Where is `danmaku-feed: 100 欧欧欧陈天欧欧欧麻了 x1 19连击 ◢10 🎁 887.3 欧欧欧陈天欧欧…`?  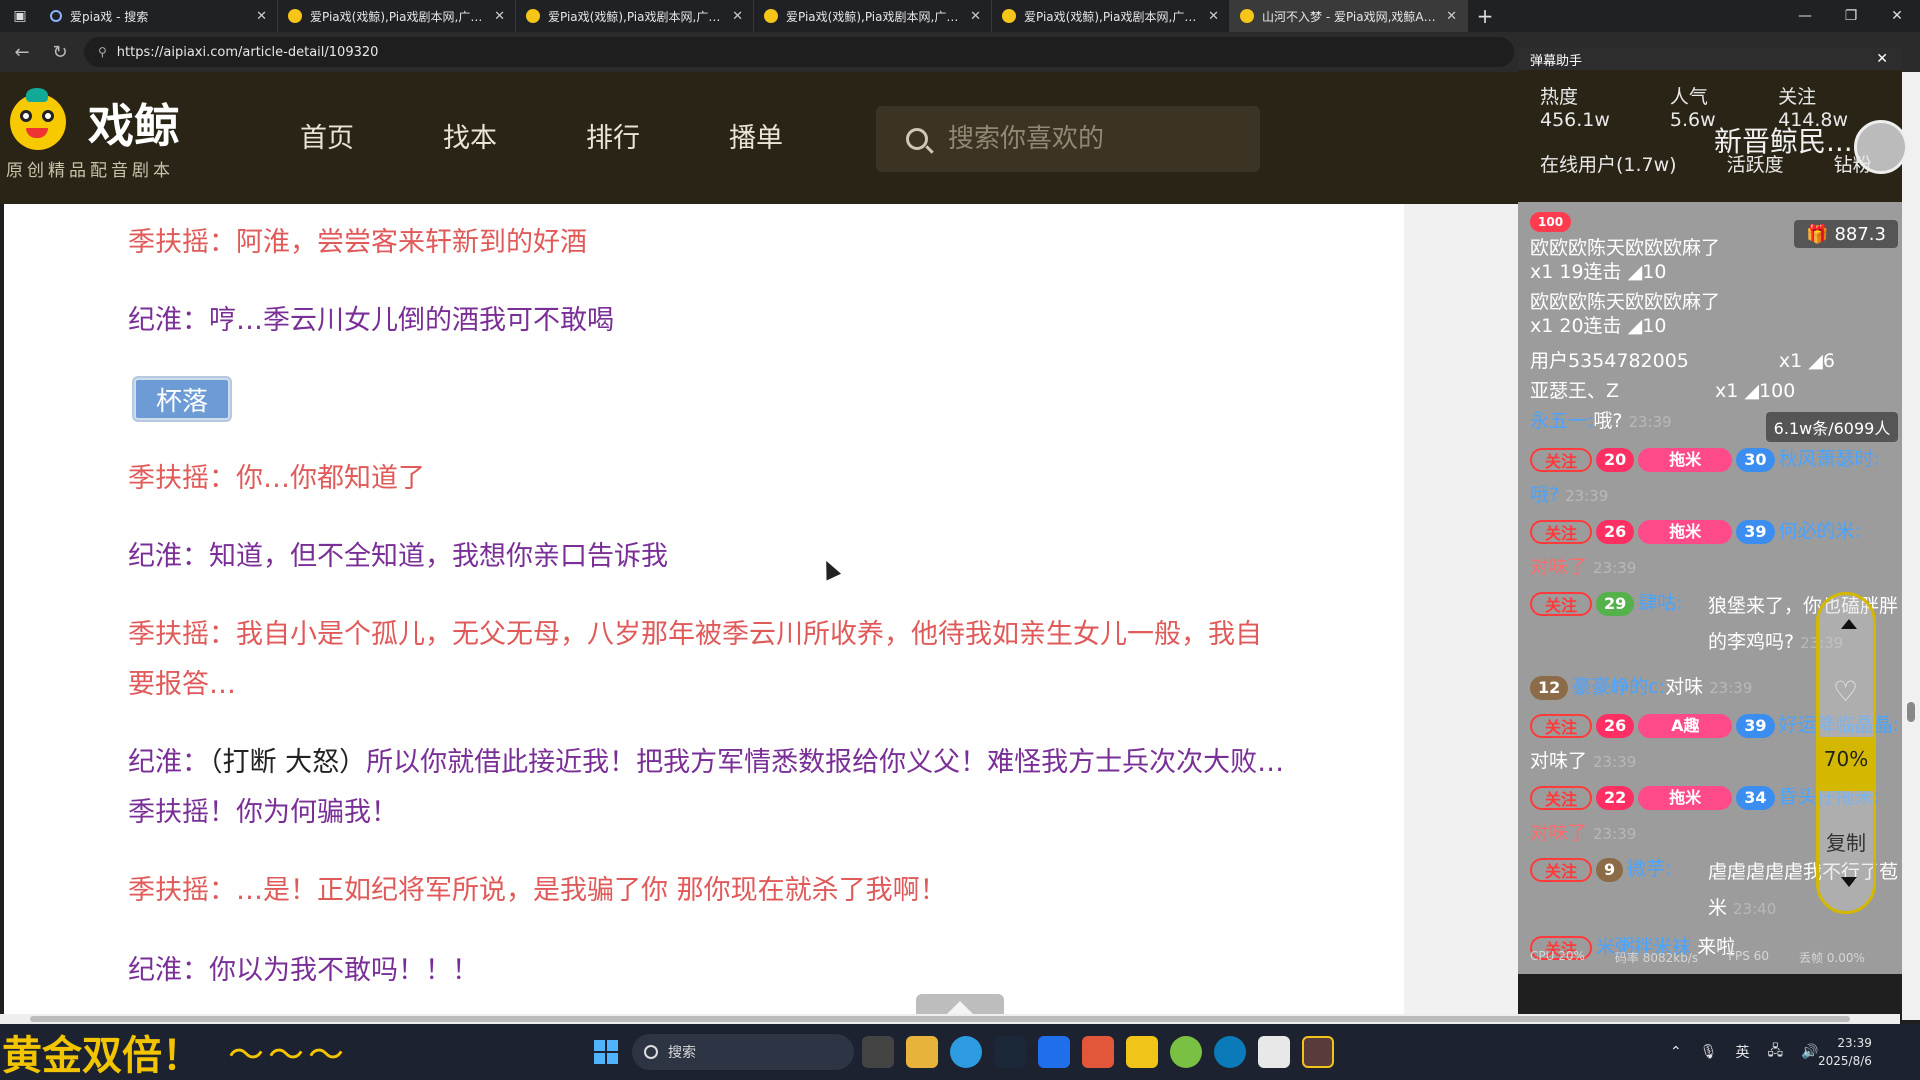
danmaku-feed: 100 欧欧欧陈天欧欧欧麻了 x1 19连击 ◢10 🎁 887.3 欧欧欧陈天欧欧… is located at coordinates (1710, 588).